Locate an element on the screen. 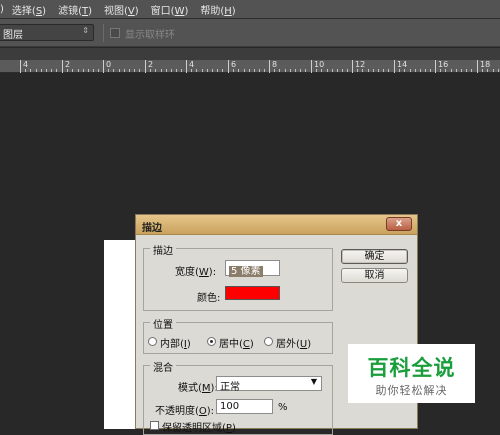  cancel-button: 取消 is located at coordinates (374, 275).